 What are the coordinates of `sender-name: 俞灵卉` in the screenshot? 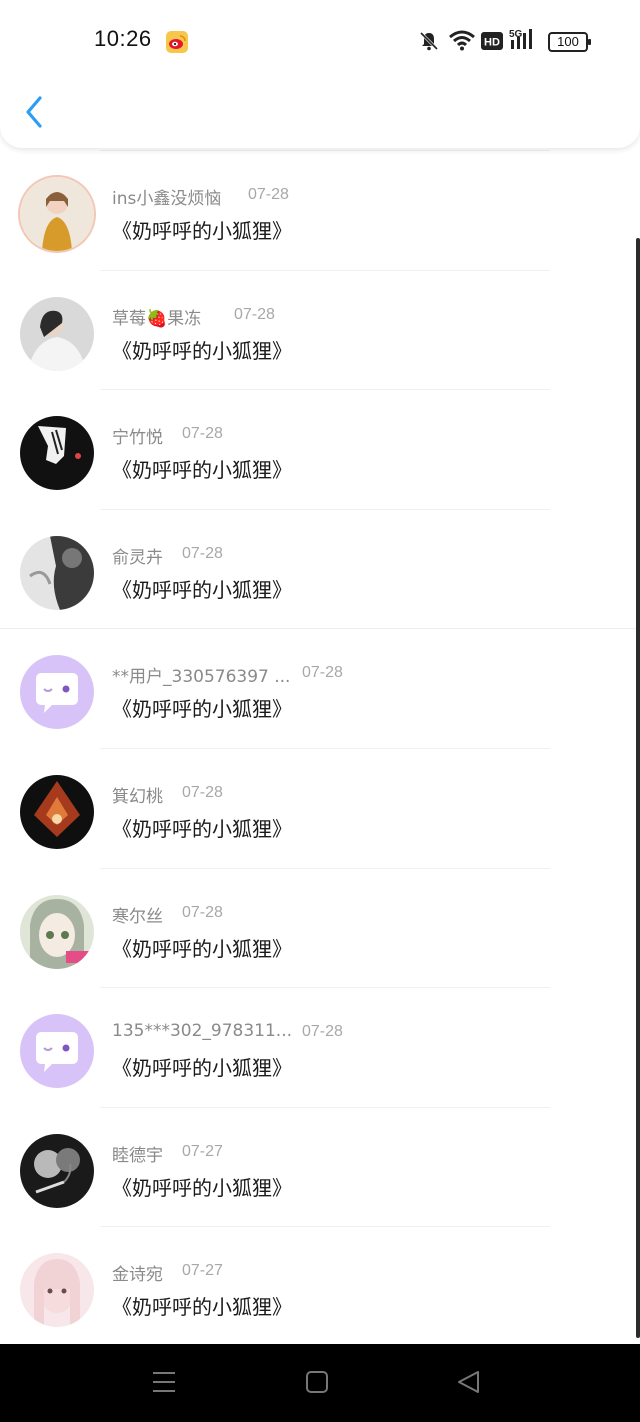 It's located at (137, 555).